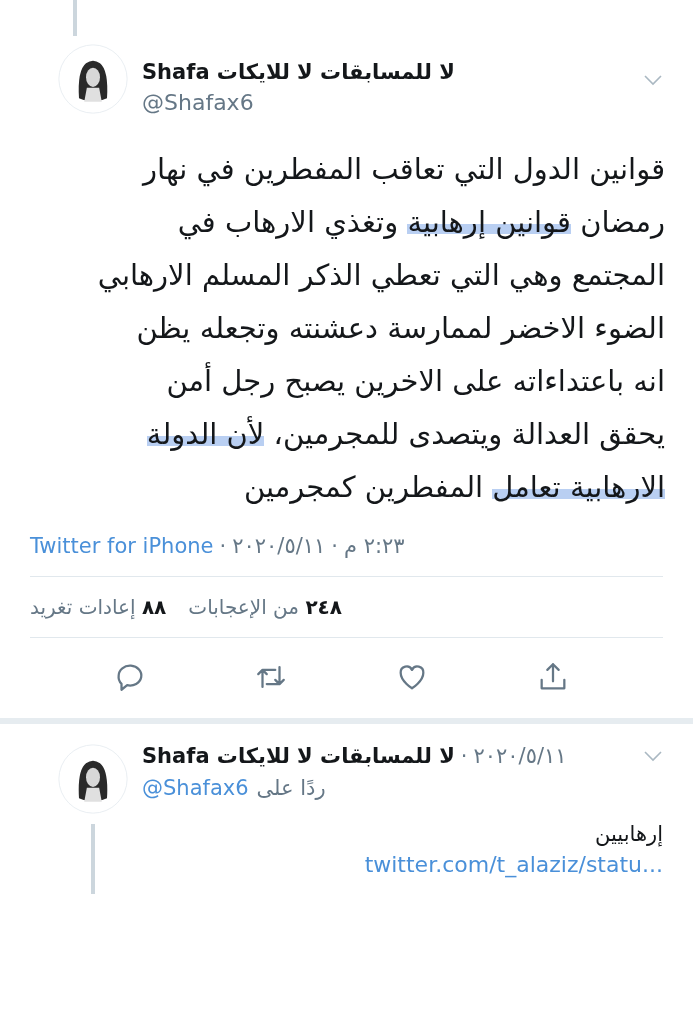 Image resolution: width=693 pixels, height=1024 pixels. Describe the element at coordinates (279, 546) in the screenshot. I see `tweet-date: ٢٠٢٠/٥/١١` at that location.